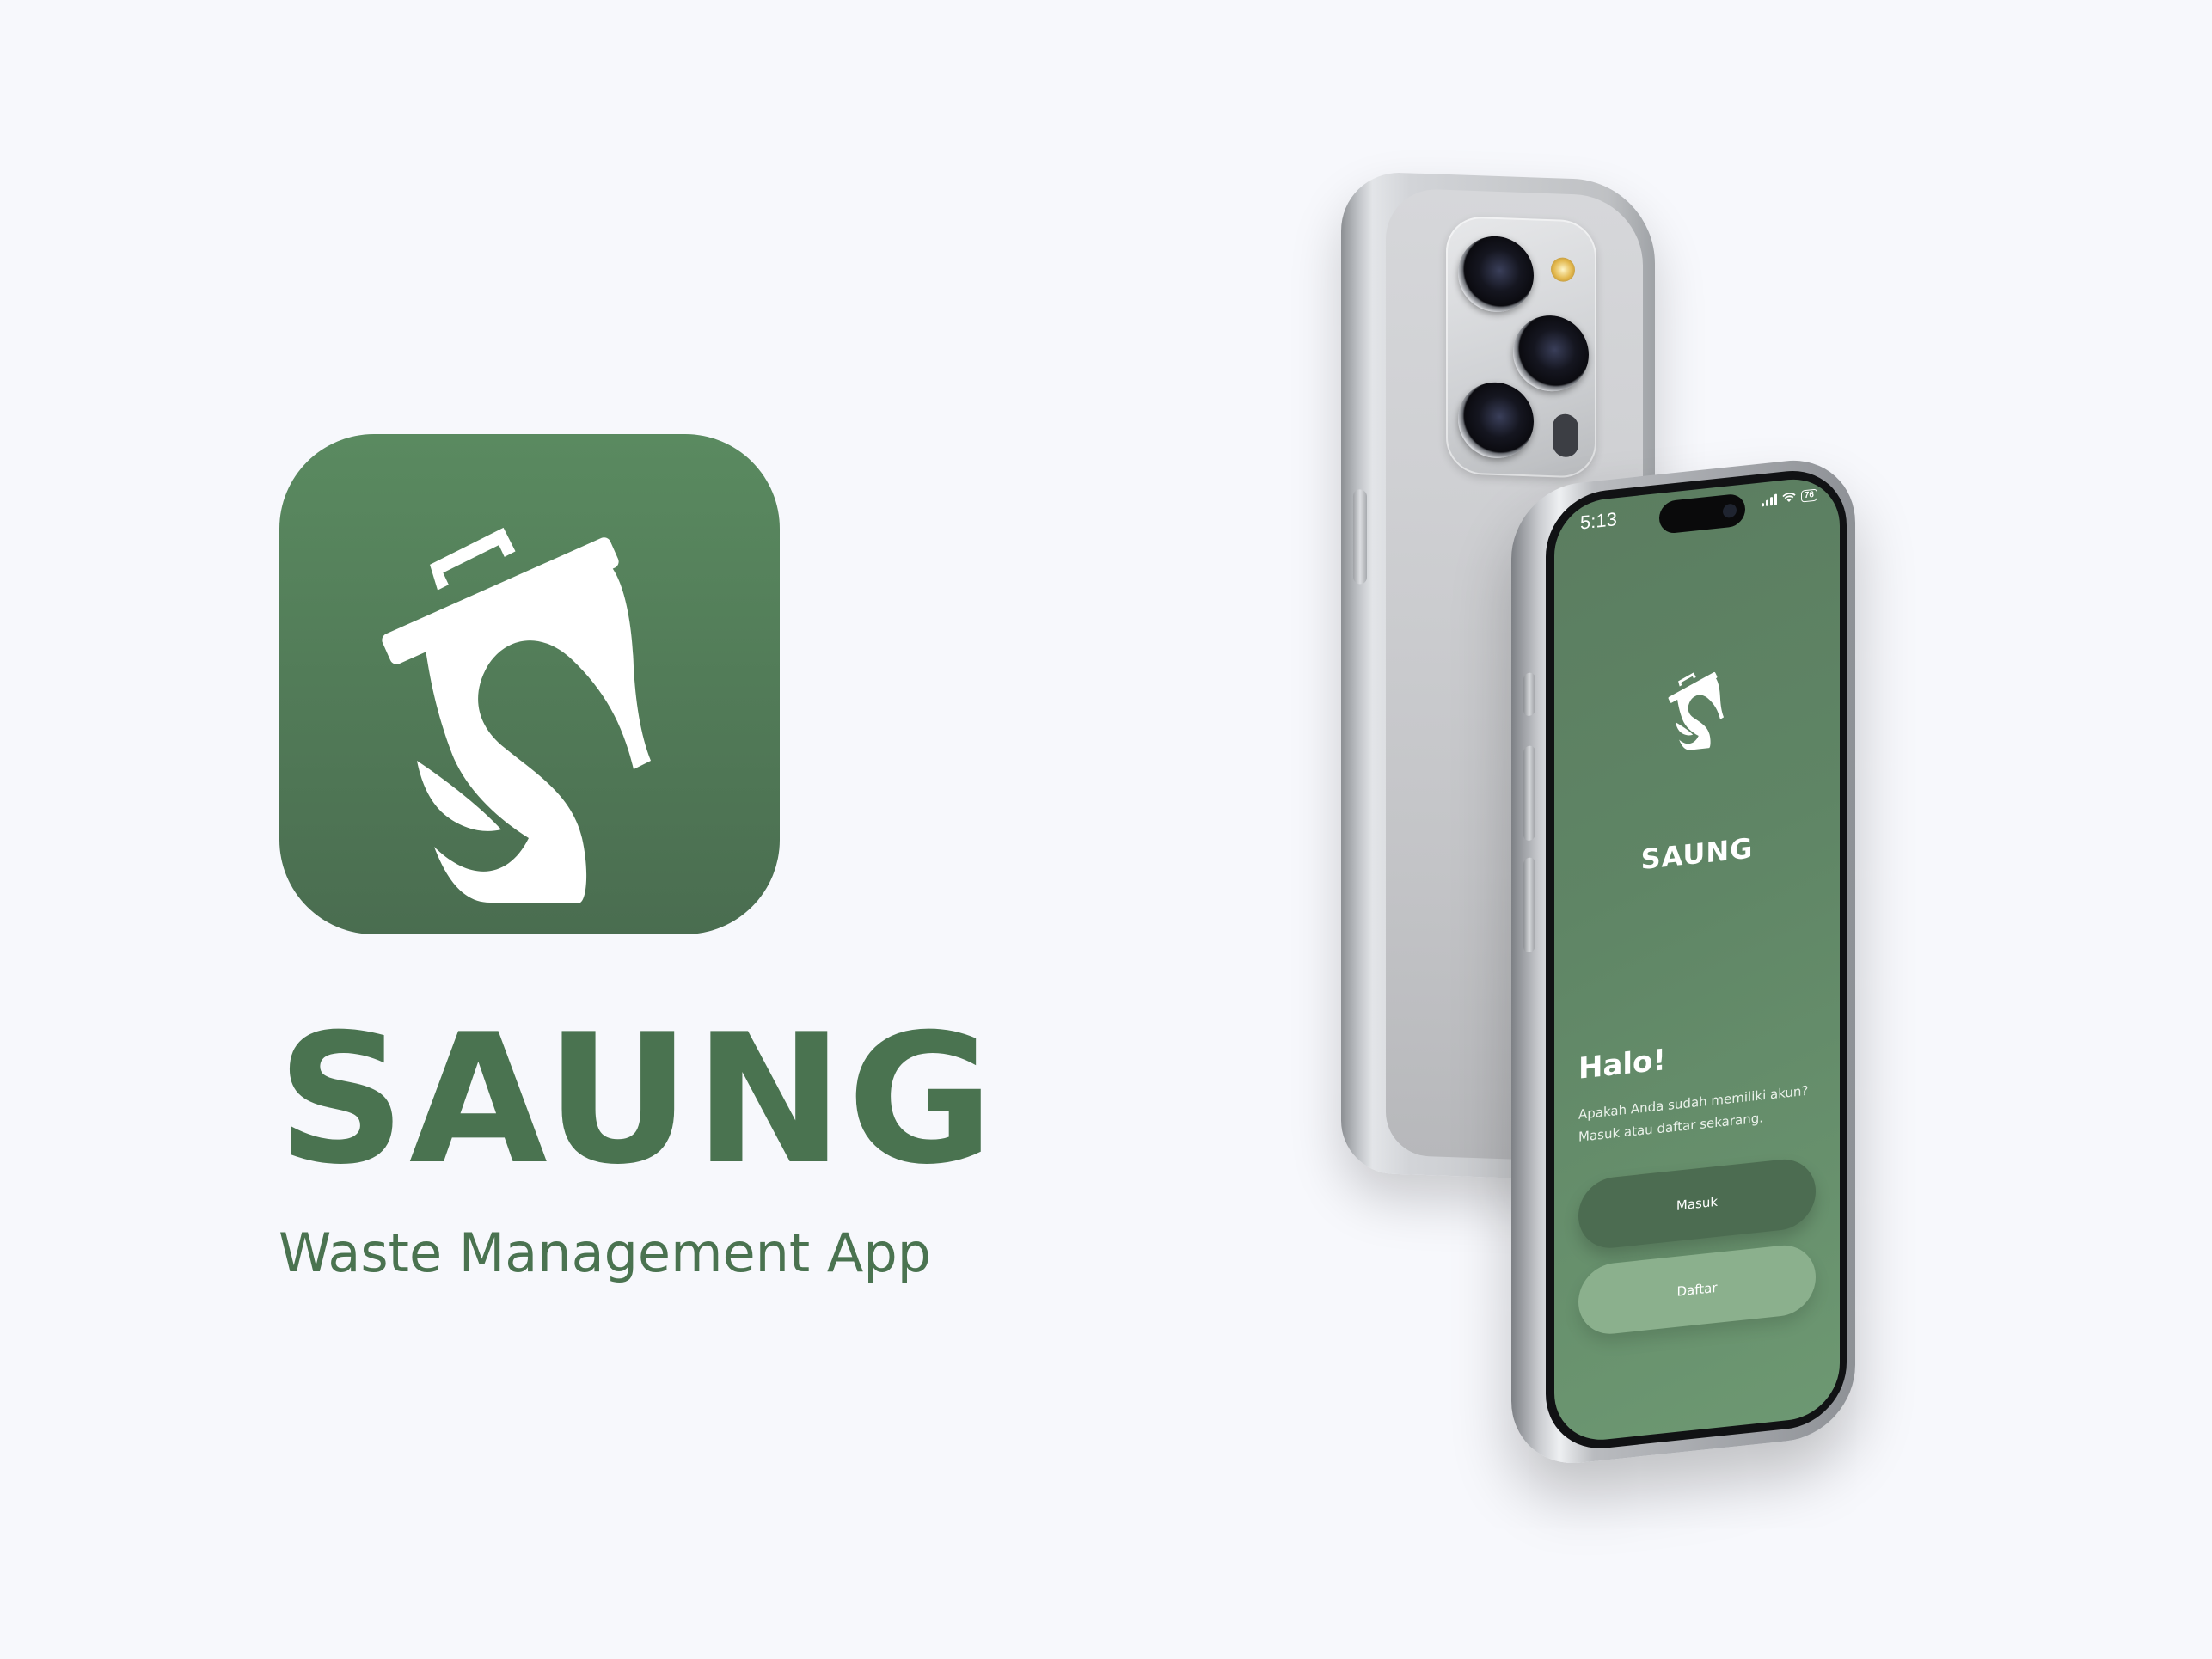  I want to click on register-button: Daftar, so click(1697, 1289).